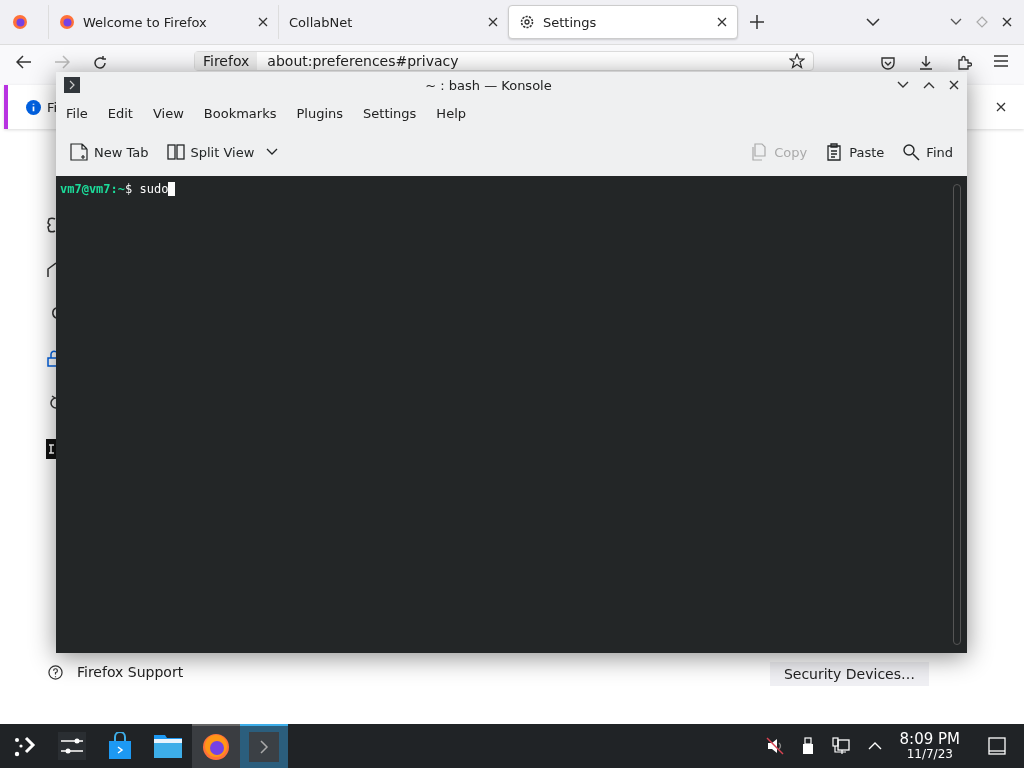 This screenshot has height=768, width=1024. I want to click on window-title: ~ : bash — Konsole, so click(488, 85).